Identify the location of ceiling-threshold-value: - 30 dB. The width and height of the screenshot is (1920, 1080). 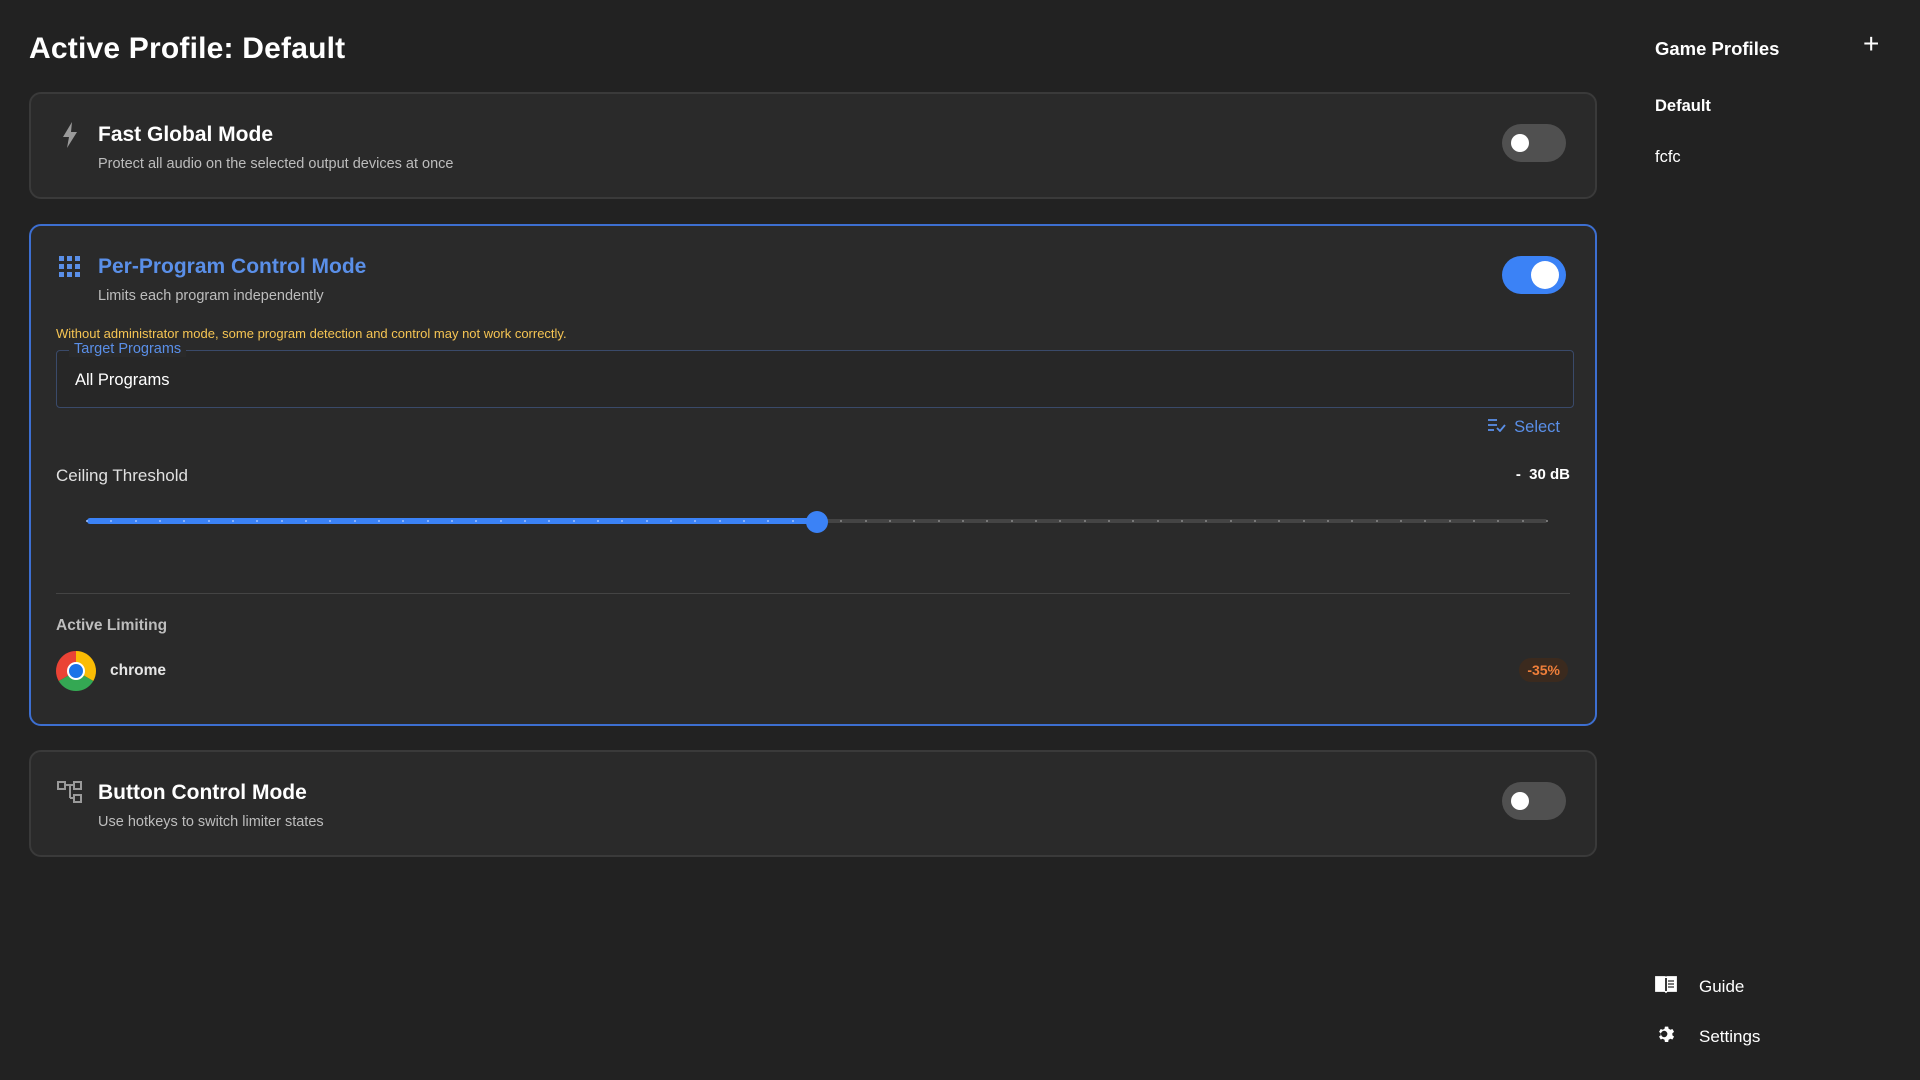
(1542, 474).